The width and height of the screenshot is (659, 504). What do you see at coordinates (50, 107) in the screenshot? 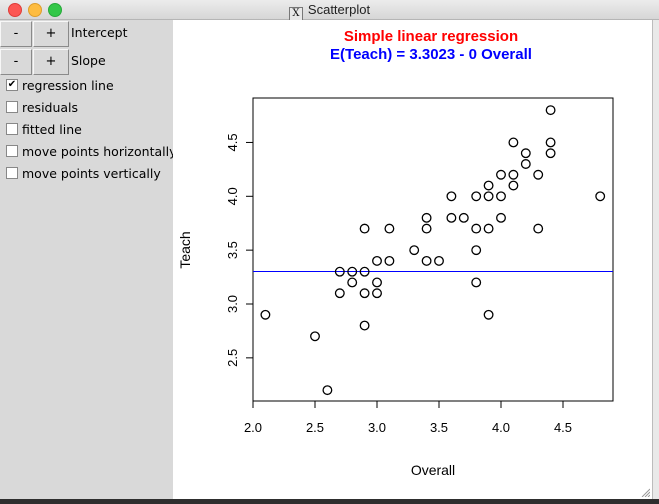
I see `checkbox-label: residuals` at bounding box center [50, 107].